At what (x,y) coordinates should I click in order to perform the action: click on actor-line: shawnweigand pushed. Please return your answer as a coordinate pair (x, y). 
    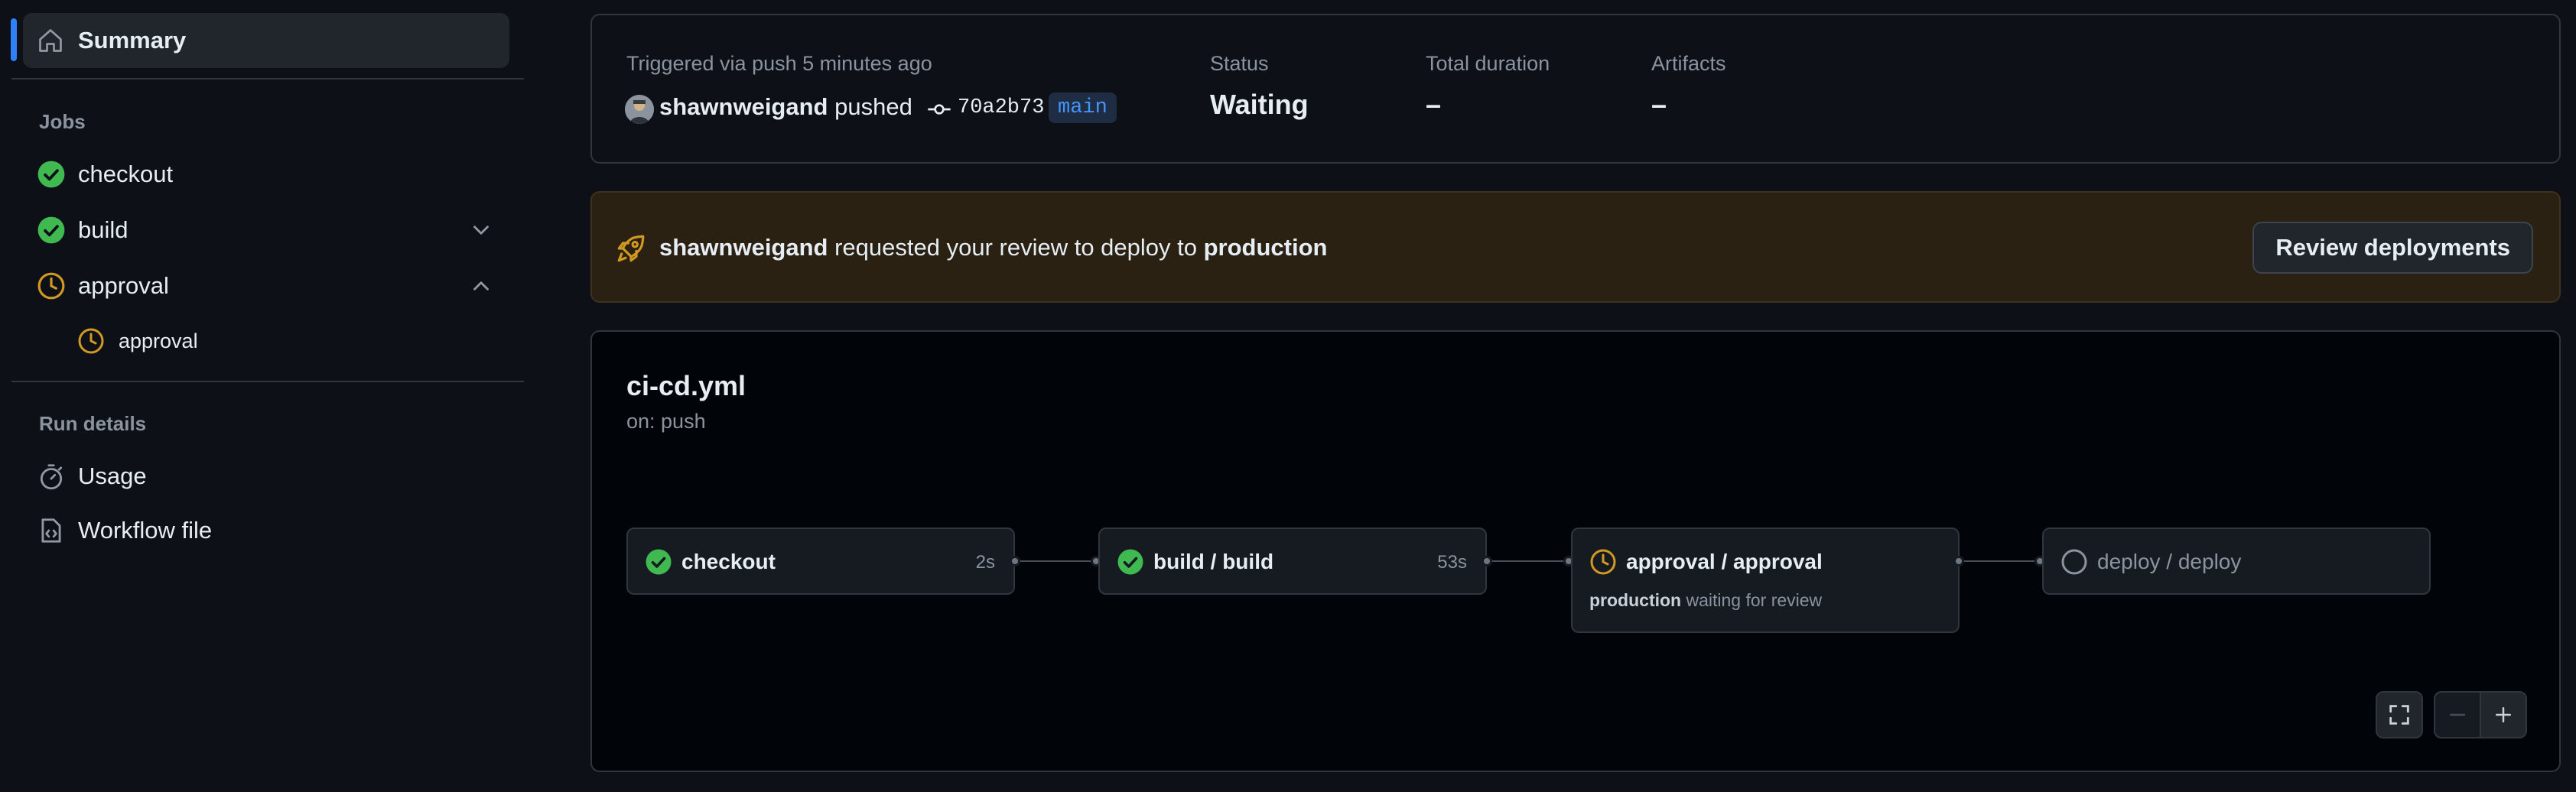
    Looking at the image, I should click on (785, 107).